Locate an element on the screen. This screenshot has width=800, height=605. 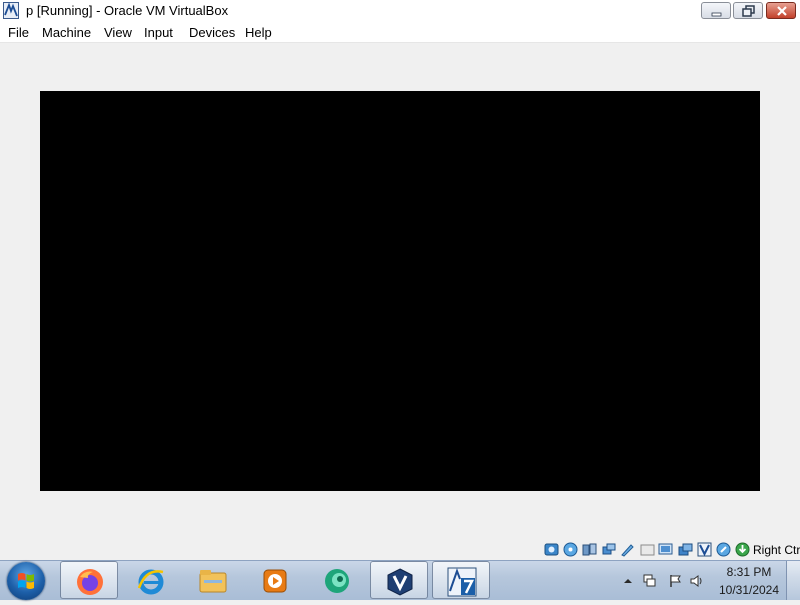
taskbar-vm-window is located at coordinates (461, 580).